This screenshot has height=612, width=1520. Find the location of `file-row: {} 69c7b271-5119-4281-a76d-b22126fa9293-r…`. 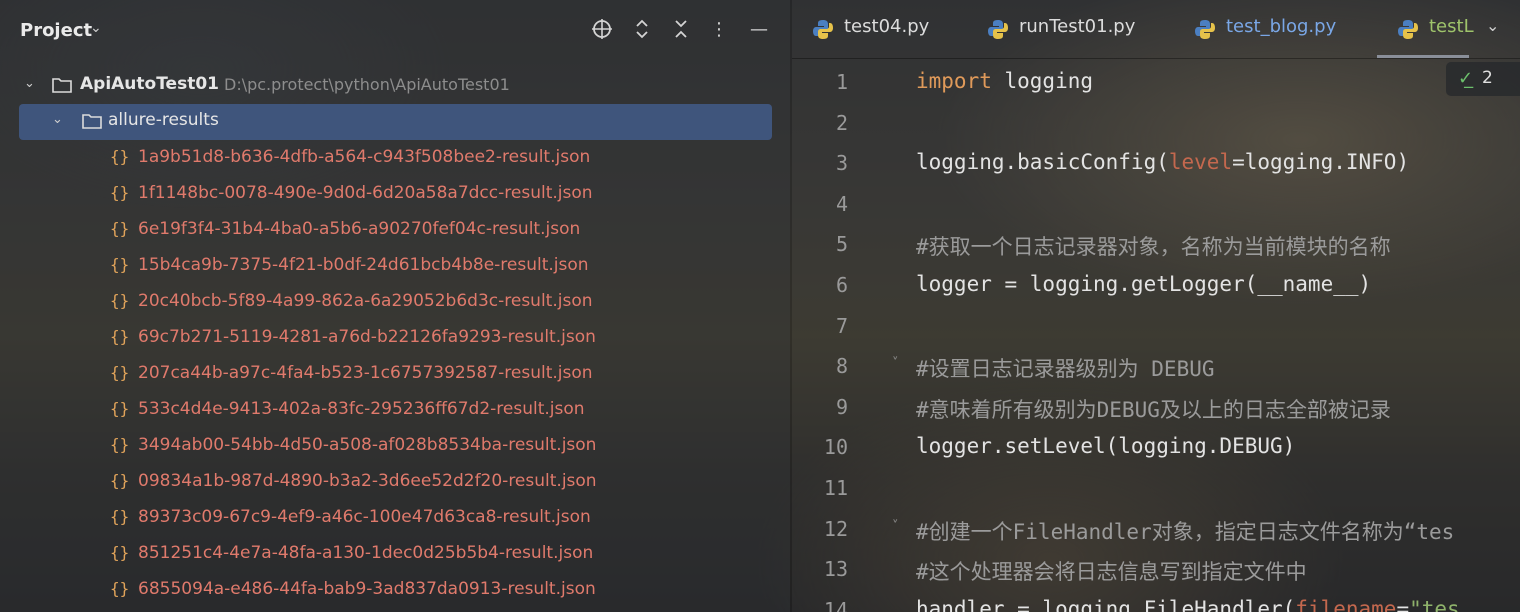

file-row: {} 69c7b271-5119-4281-a76d-b22126fa9293-r… is located at coordinates (395, 338).